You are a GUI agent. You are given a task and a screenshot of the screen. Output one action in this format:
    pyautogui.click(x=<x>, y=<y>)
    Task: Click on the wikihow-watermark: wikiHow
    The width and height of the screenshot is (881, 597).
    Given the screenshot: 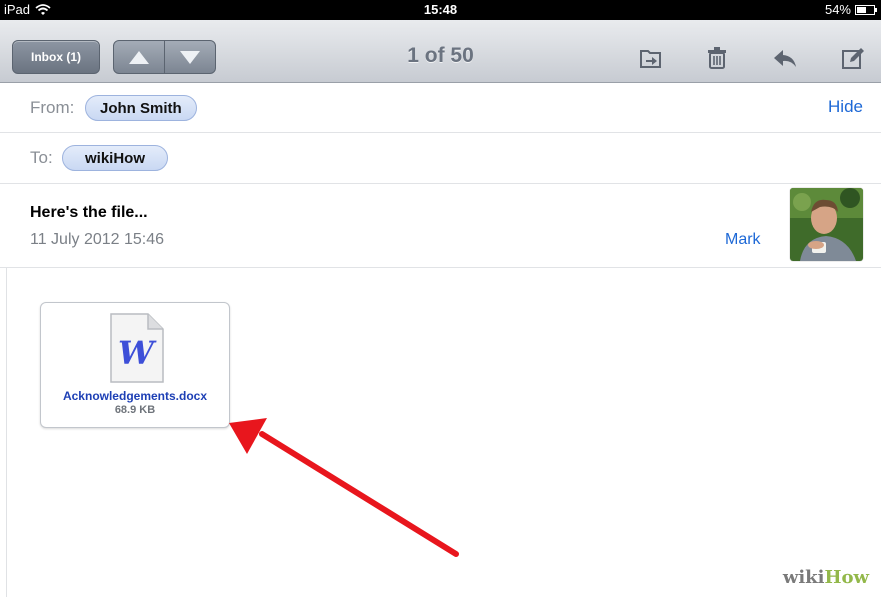 What is the action you would take?
    pyautogui.click(x=826, y=577)
    